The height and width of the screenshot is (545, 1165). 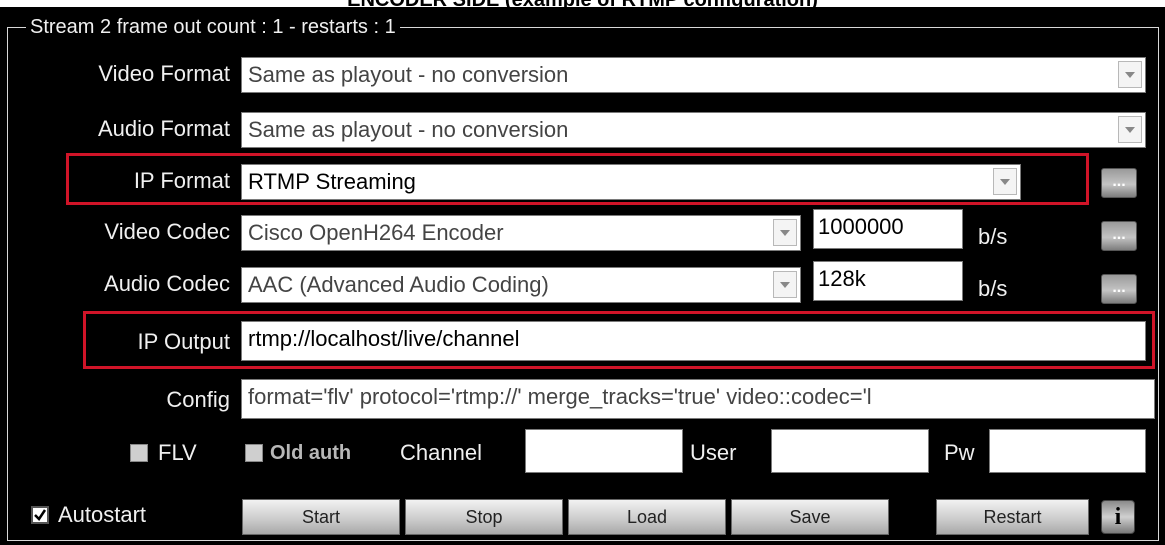 I want to click on flv-label: FLV, so click(x=177, y=452).